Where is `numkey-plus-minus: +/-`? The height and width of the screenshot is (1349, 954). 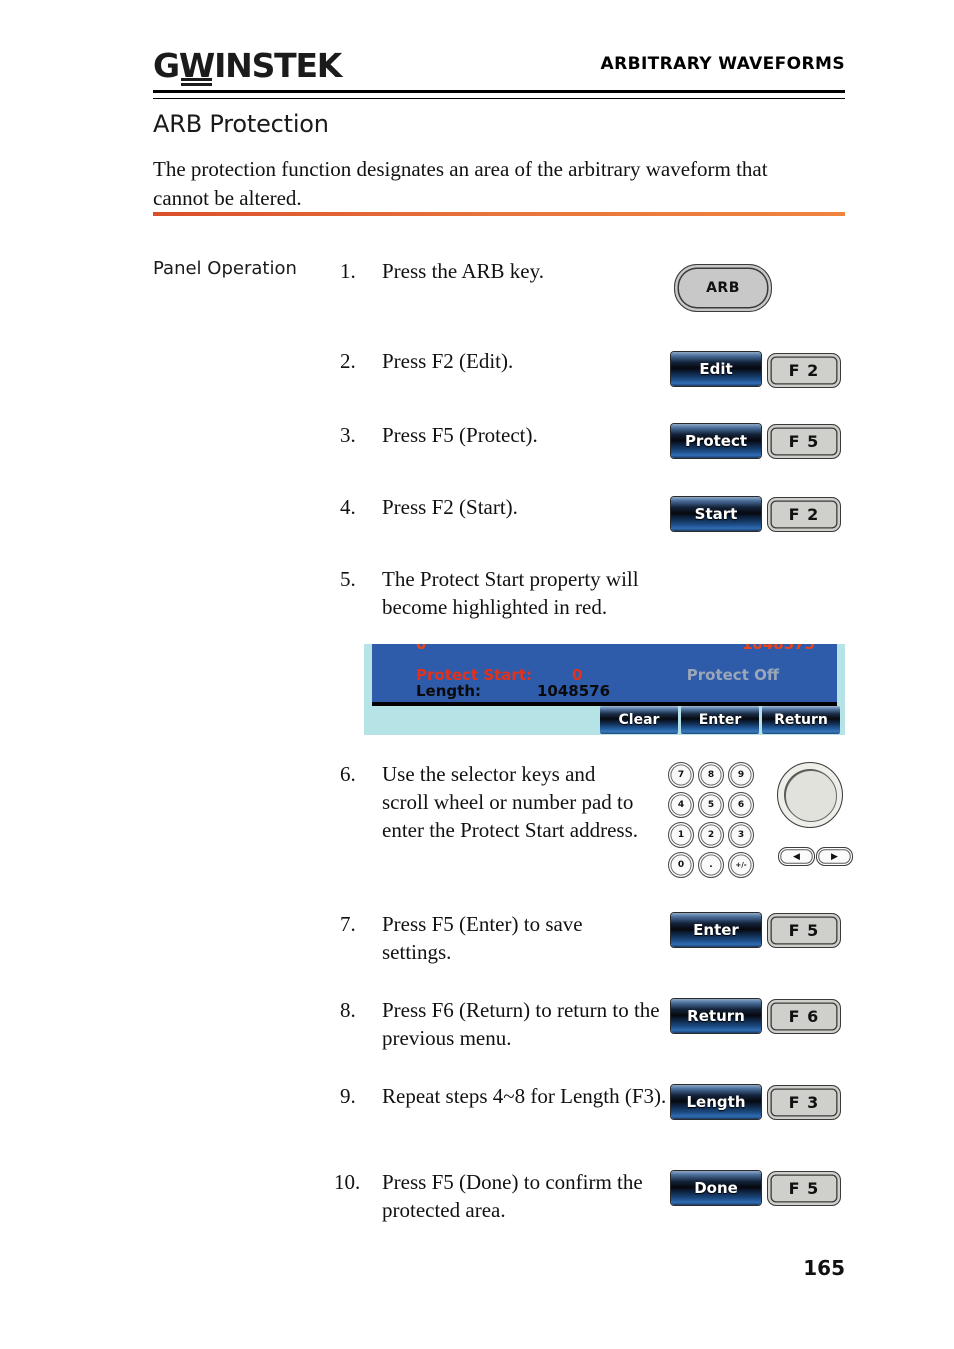 numkey-plus-minus: +/- is located at coordinates (741, 865).